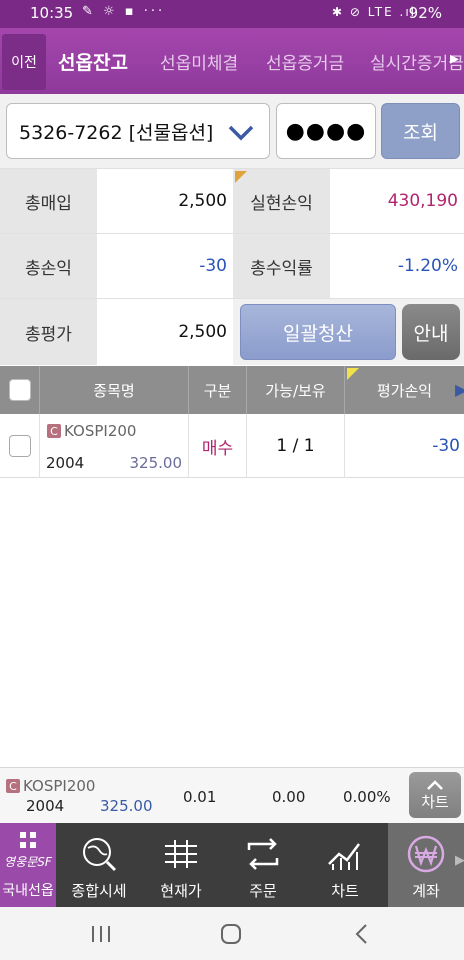  I want to click on header-name: 종목명, so click(114, 390).